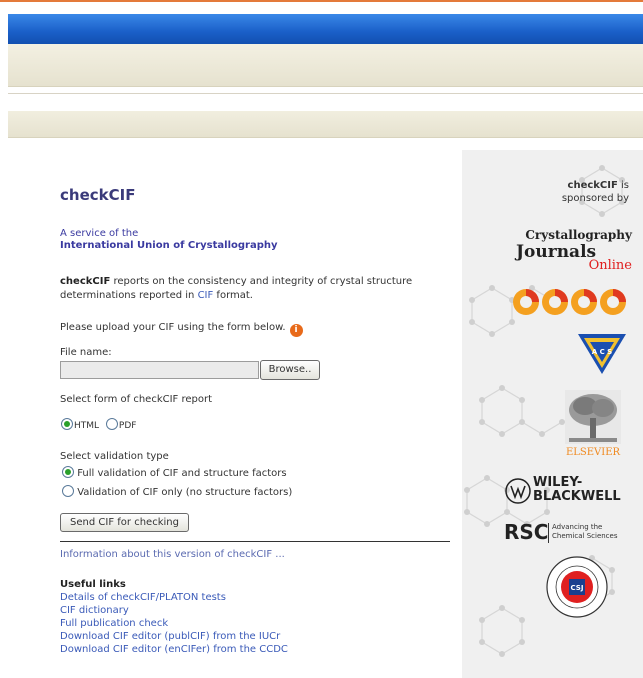 The image size is (643, 678). I want to click on sponsor-bold: checkCIF, so click(592, 185).